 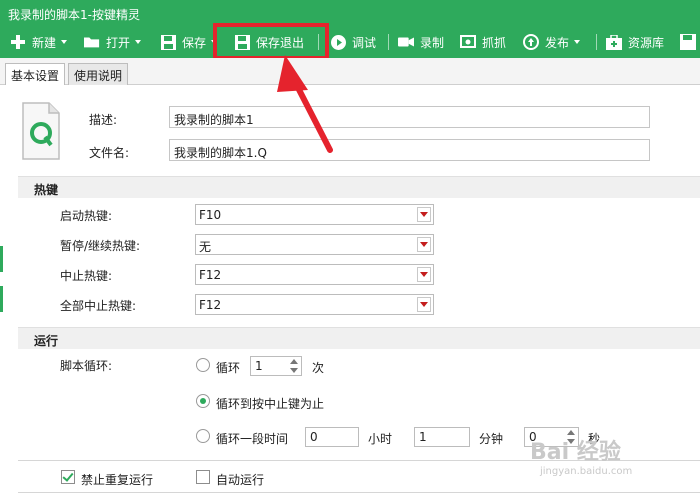 I want to click on watermark-url: jingyan.baidu.com, so click(x=586, y=471).